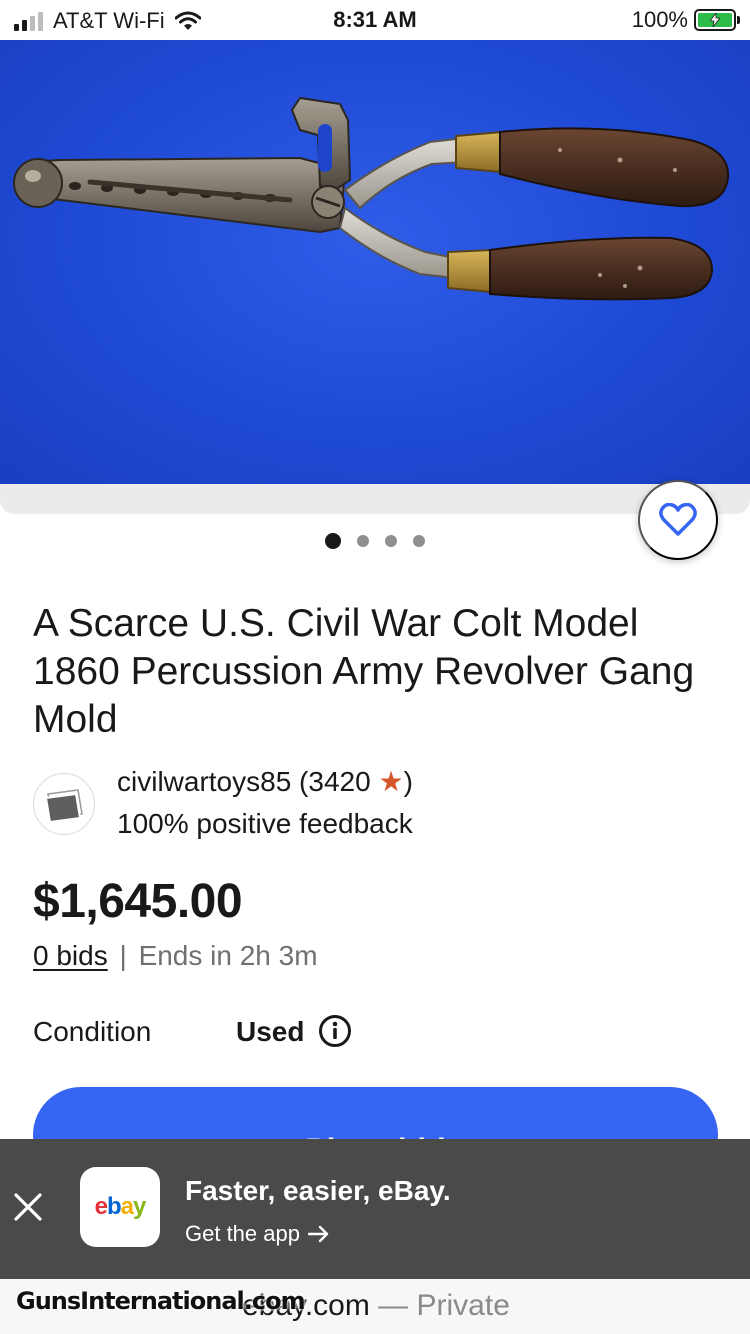  Describe the element at coordinates (120, 1207) in the screenshot. I see `ebay-app-icon: ebay` at that location.